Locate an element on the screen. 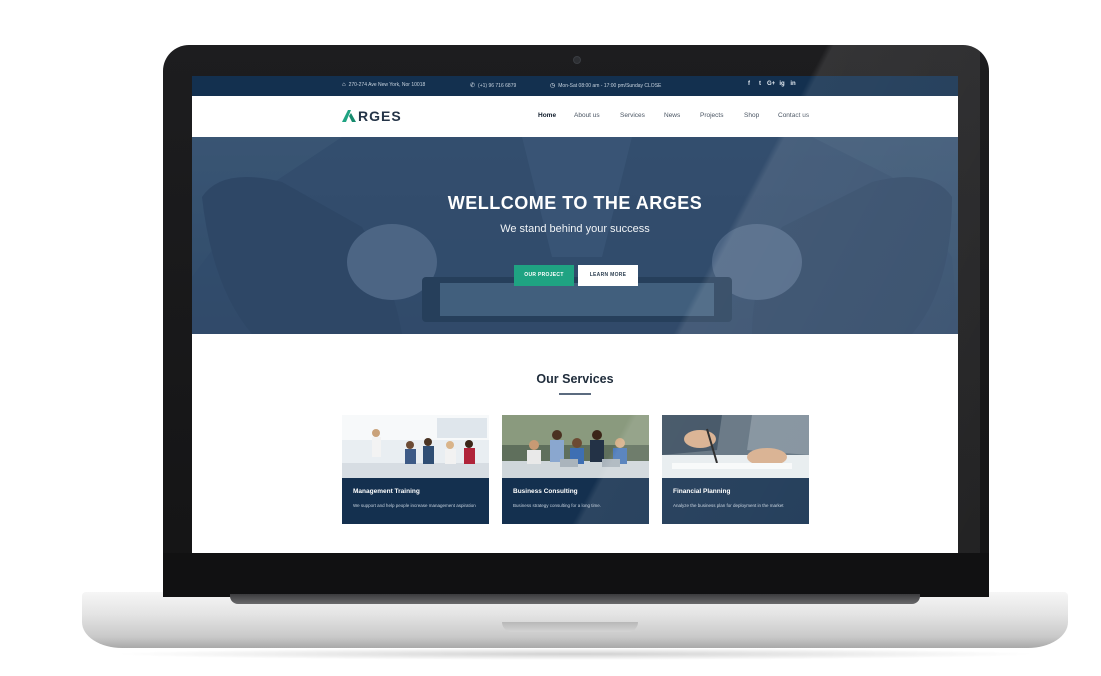  twitter-icon: t is located at coordinates (760, 84).